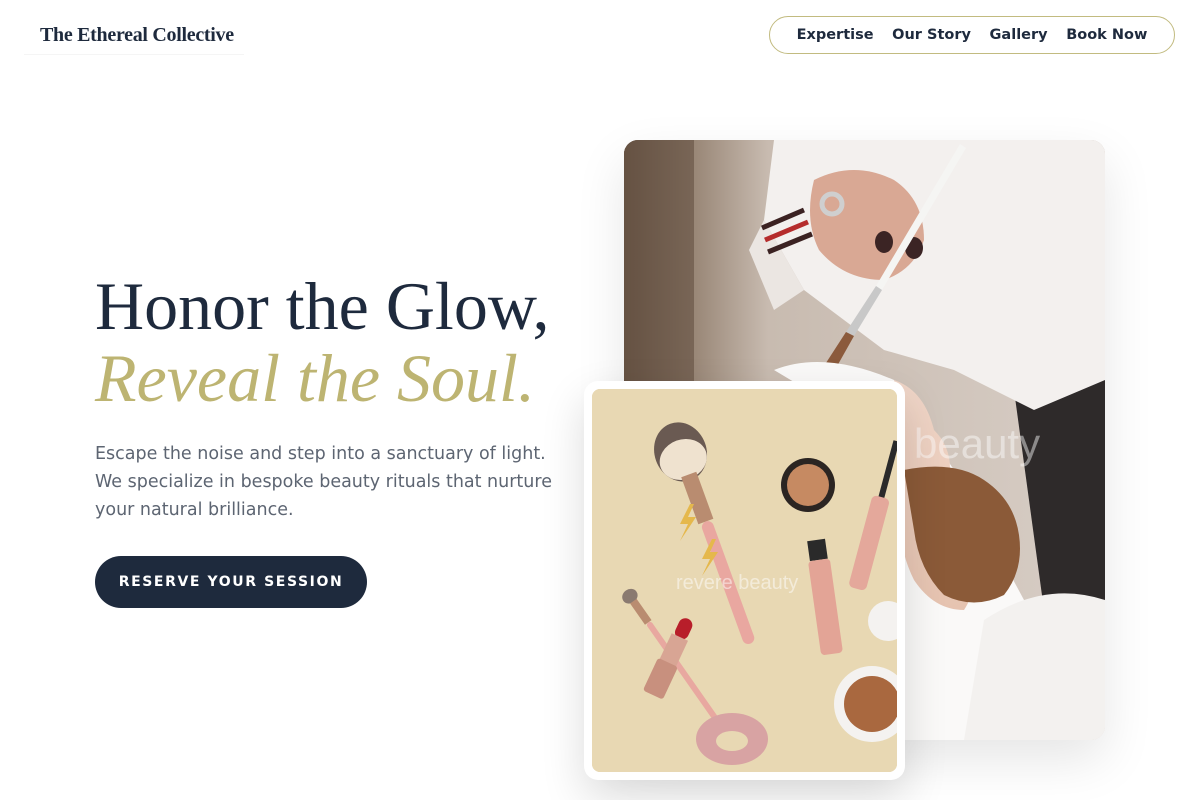 This screenshot has width=1200, height=800. What do you see at coordinates (1019, 35) in the screenshot?
I see `nav-item-gallery: Gallery` at bounding box center [1019, 35].